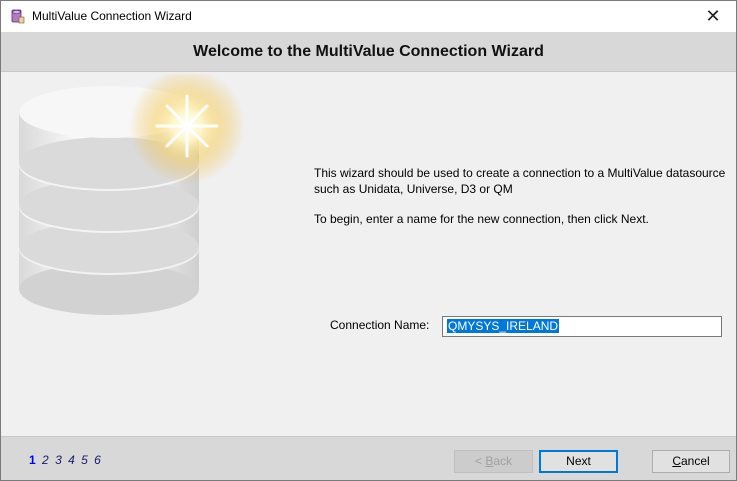 The height and width of the screenshot is (481, 737). Describe the element at coordinates (503, 461) in the screenshot. I see `back-label-rest: ack` at that location.